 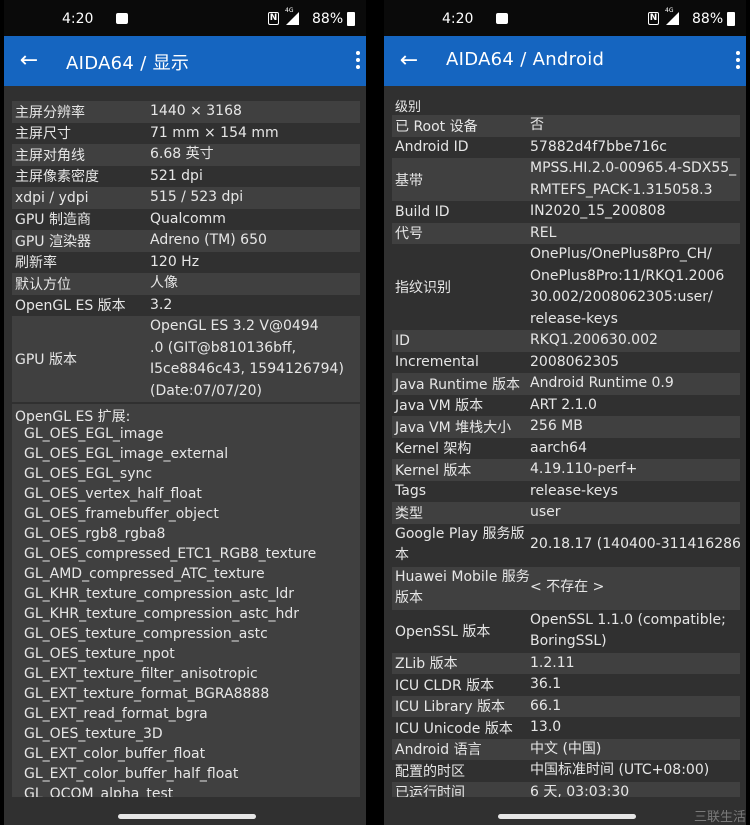 I want to click on info-row: 主屏分辨率1440 × 3168, so click(x=186, y=112).